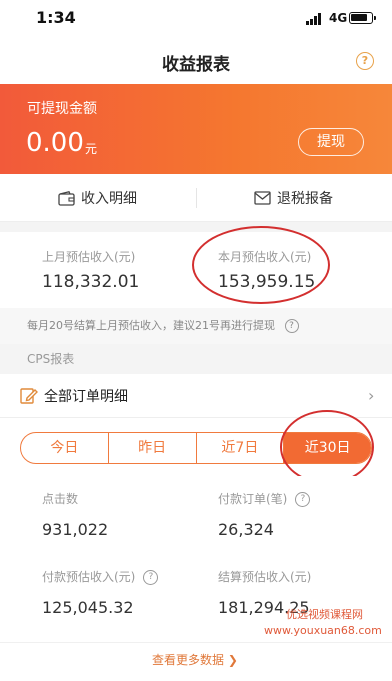  I want to click on income-detail-button: 收入明细, so click(97, 198).